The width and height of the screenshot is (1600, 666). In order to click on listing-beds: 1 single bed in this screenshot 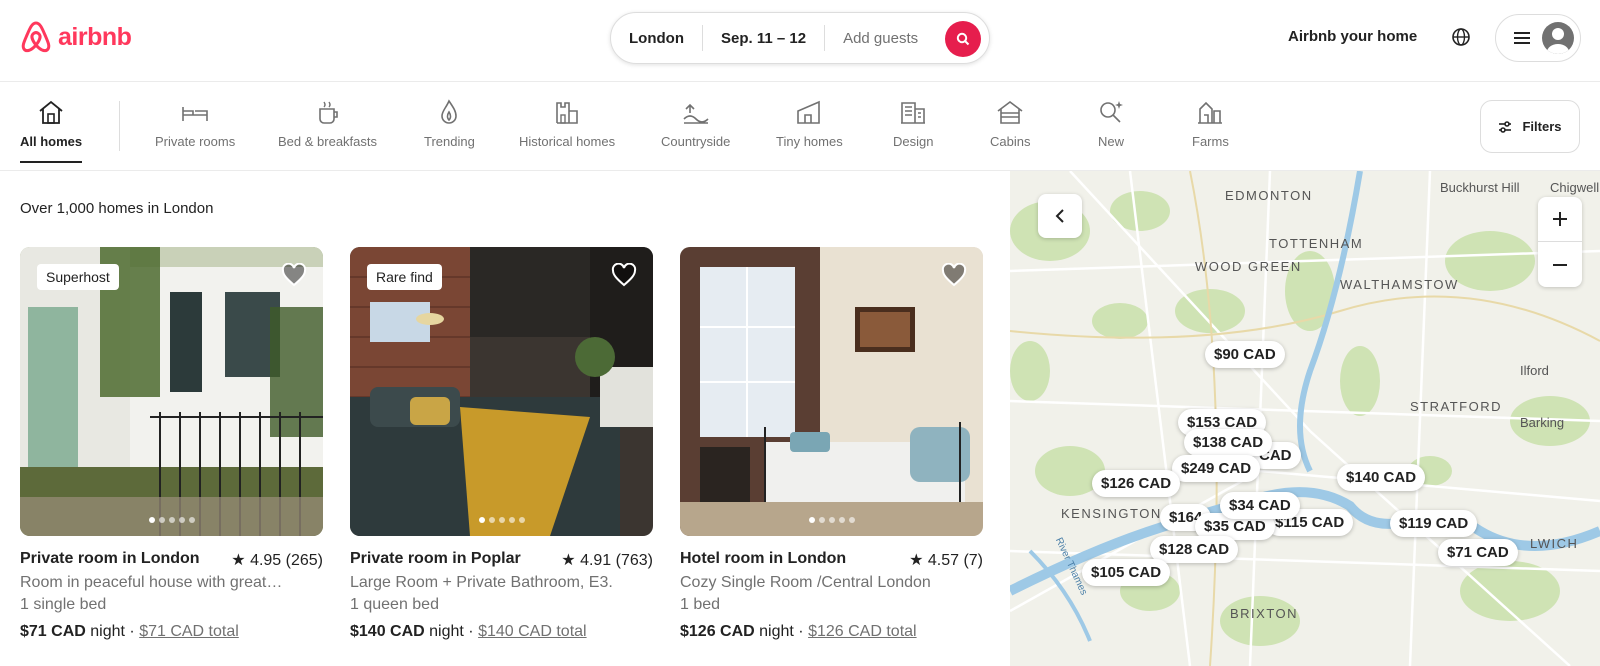, I will do `click(63, 604)`.